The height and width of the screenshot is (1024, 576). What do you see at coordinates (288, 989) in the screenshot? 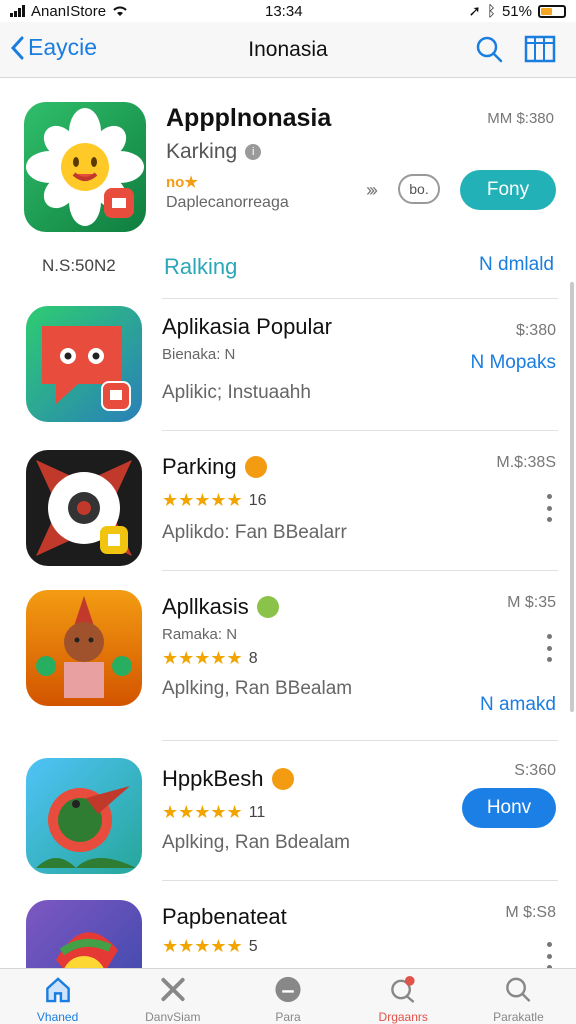
I see `chat-icon` at bounding box center [288, 989].